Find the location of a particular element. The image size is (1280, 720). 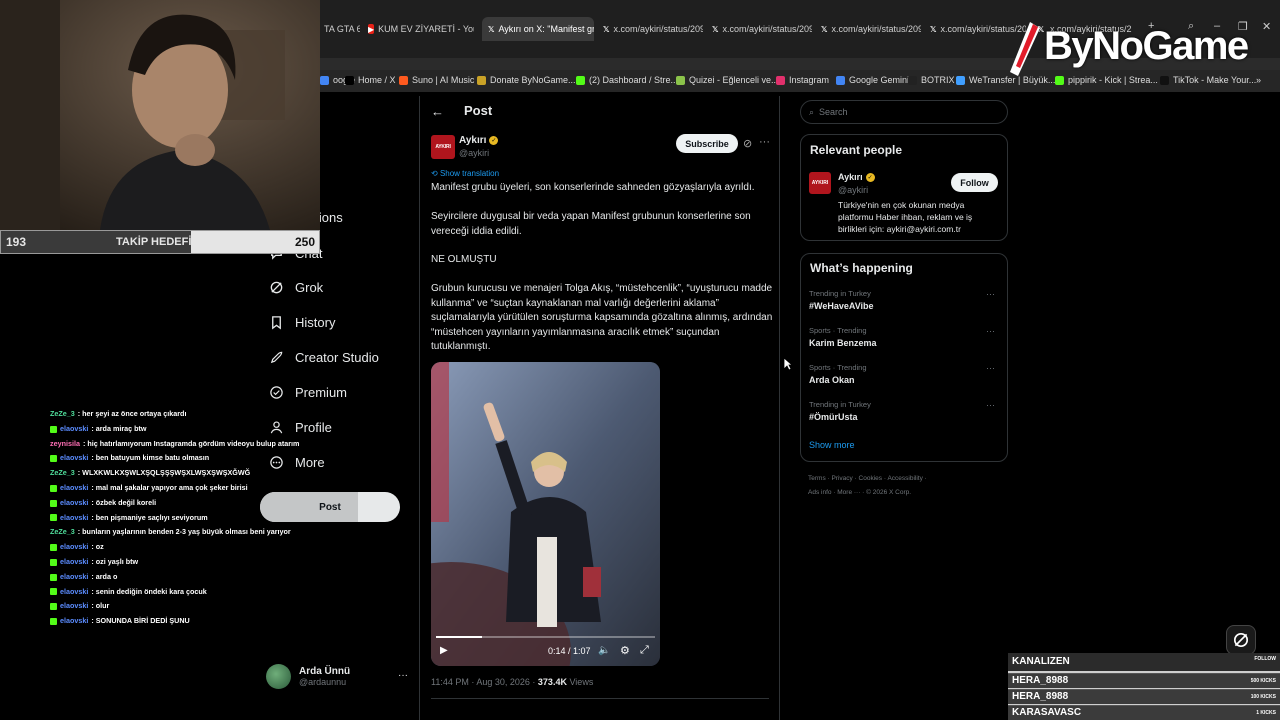

chat-message: elaovski: SONUNDA BİRİ DEDİ ŞUNU is located at coordinates (180, 621).